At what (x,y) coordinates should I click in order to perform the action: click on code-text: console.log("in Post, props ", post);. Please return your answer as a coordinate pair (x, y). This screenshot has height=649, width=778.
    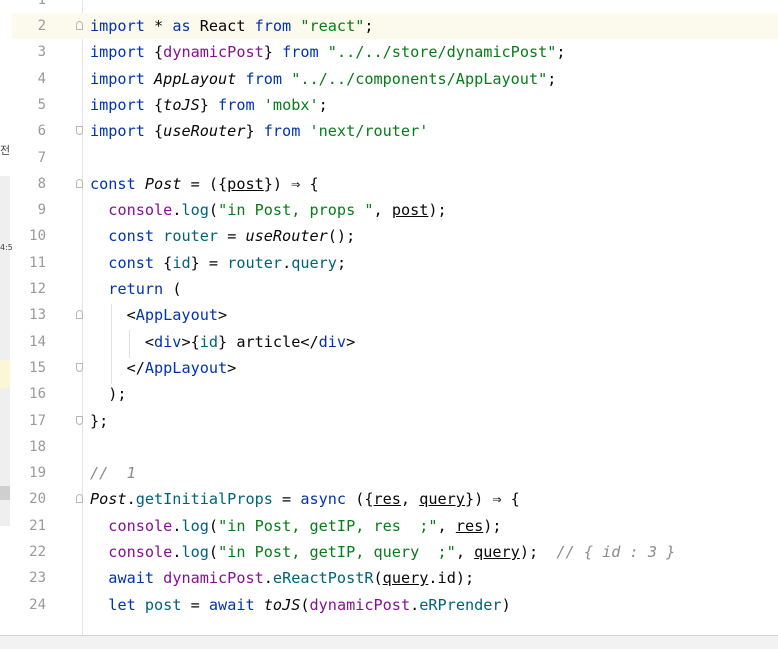
    Looking at the image, I should click on (277, 210).